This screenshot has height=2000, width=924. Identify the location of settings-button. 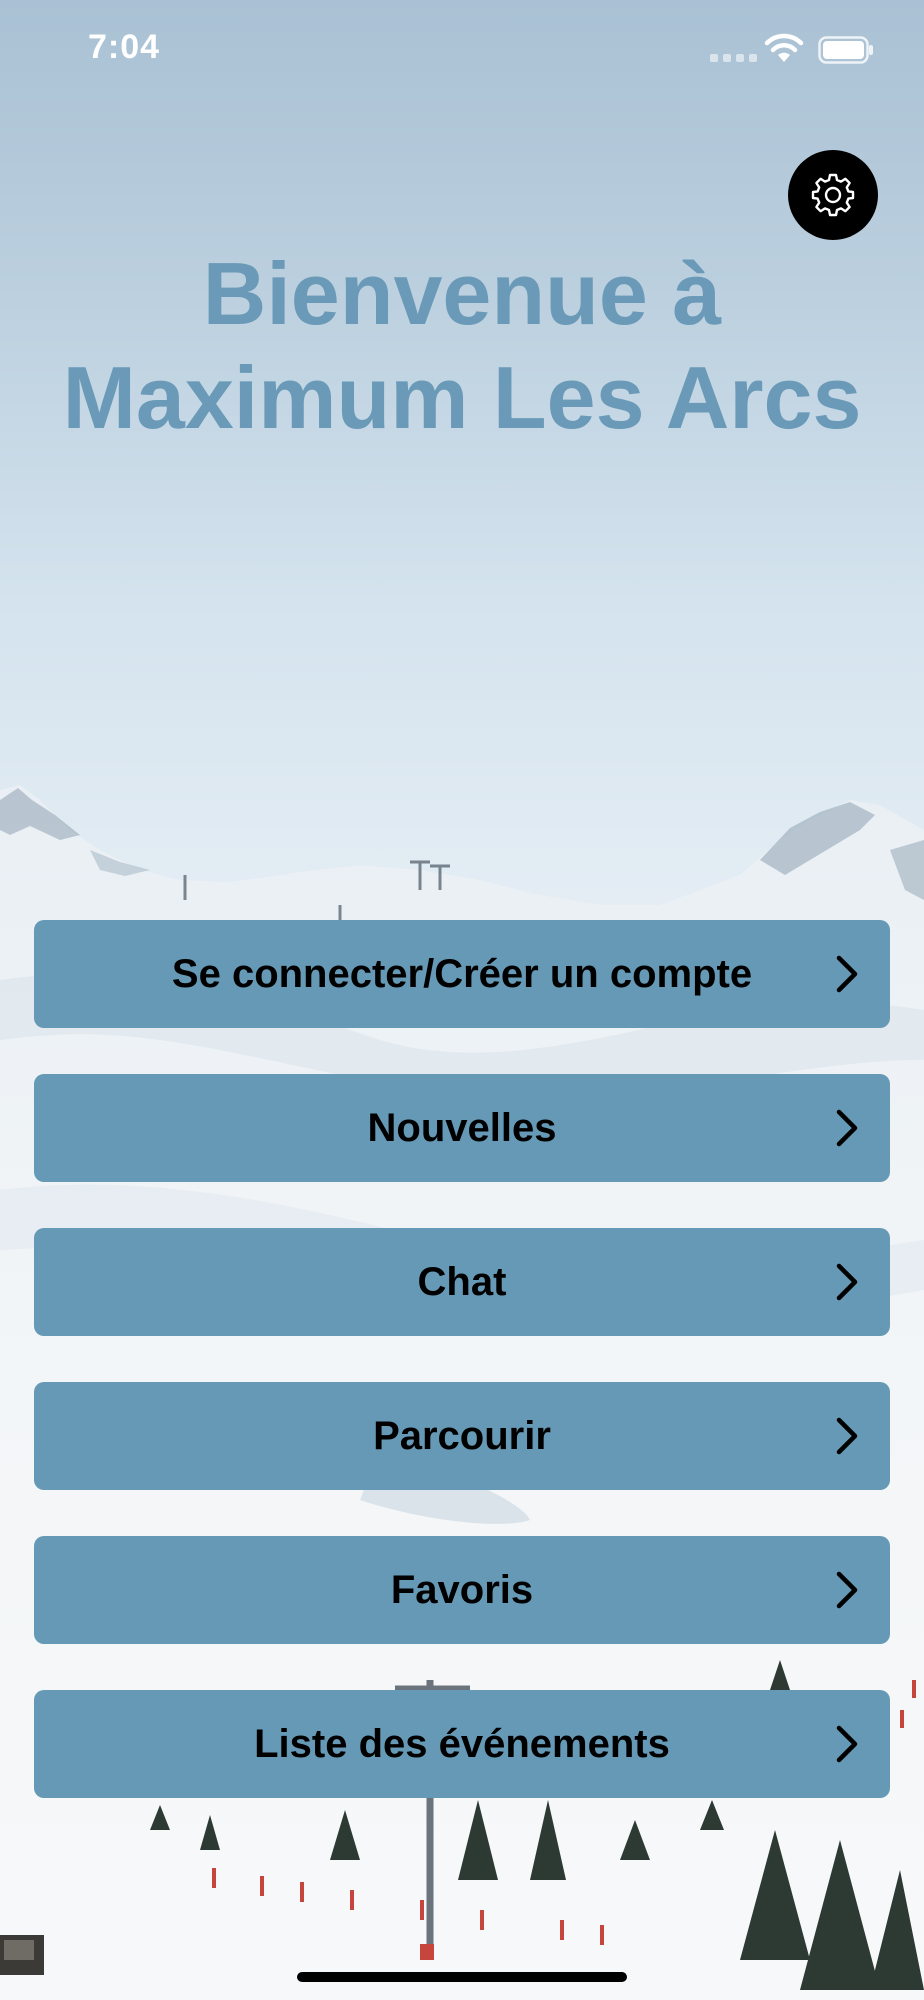
(833, 195).